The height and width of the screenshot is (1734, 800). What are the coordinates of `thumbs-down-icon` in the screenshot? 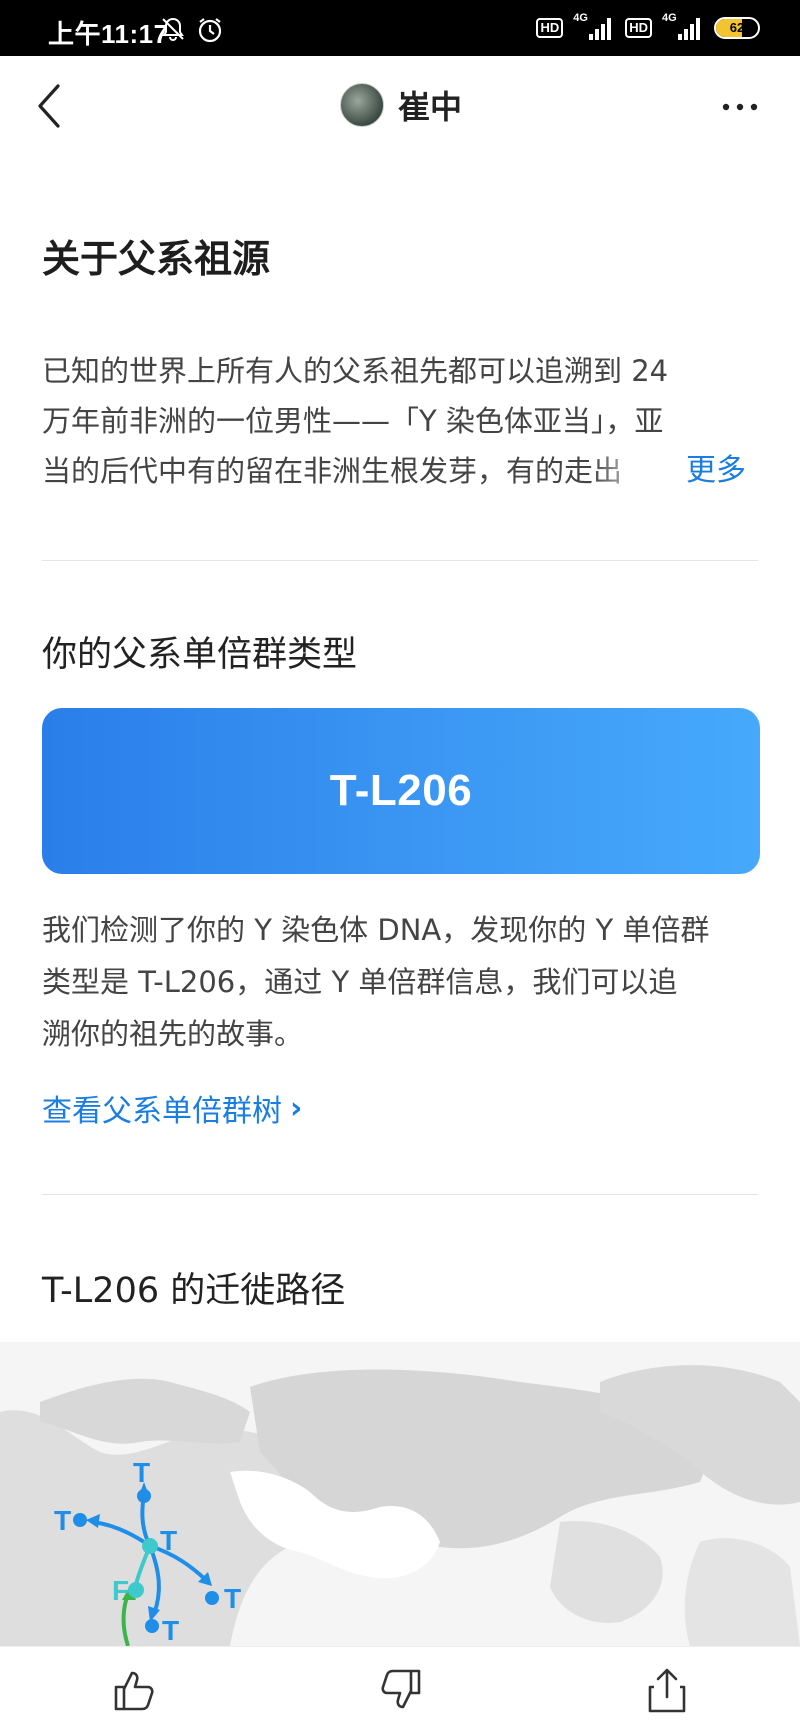 It's located at (400, 1690).